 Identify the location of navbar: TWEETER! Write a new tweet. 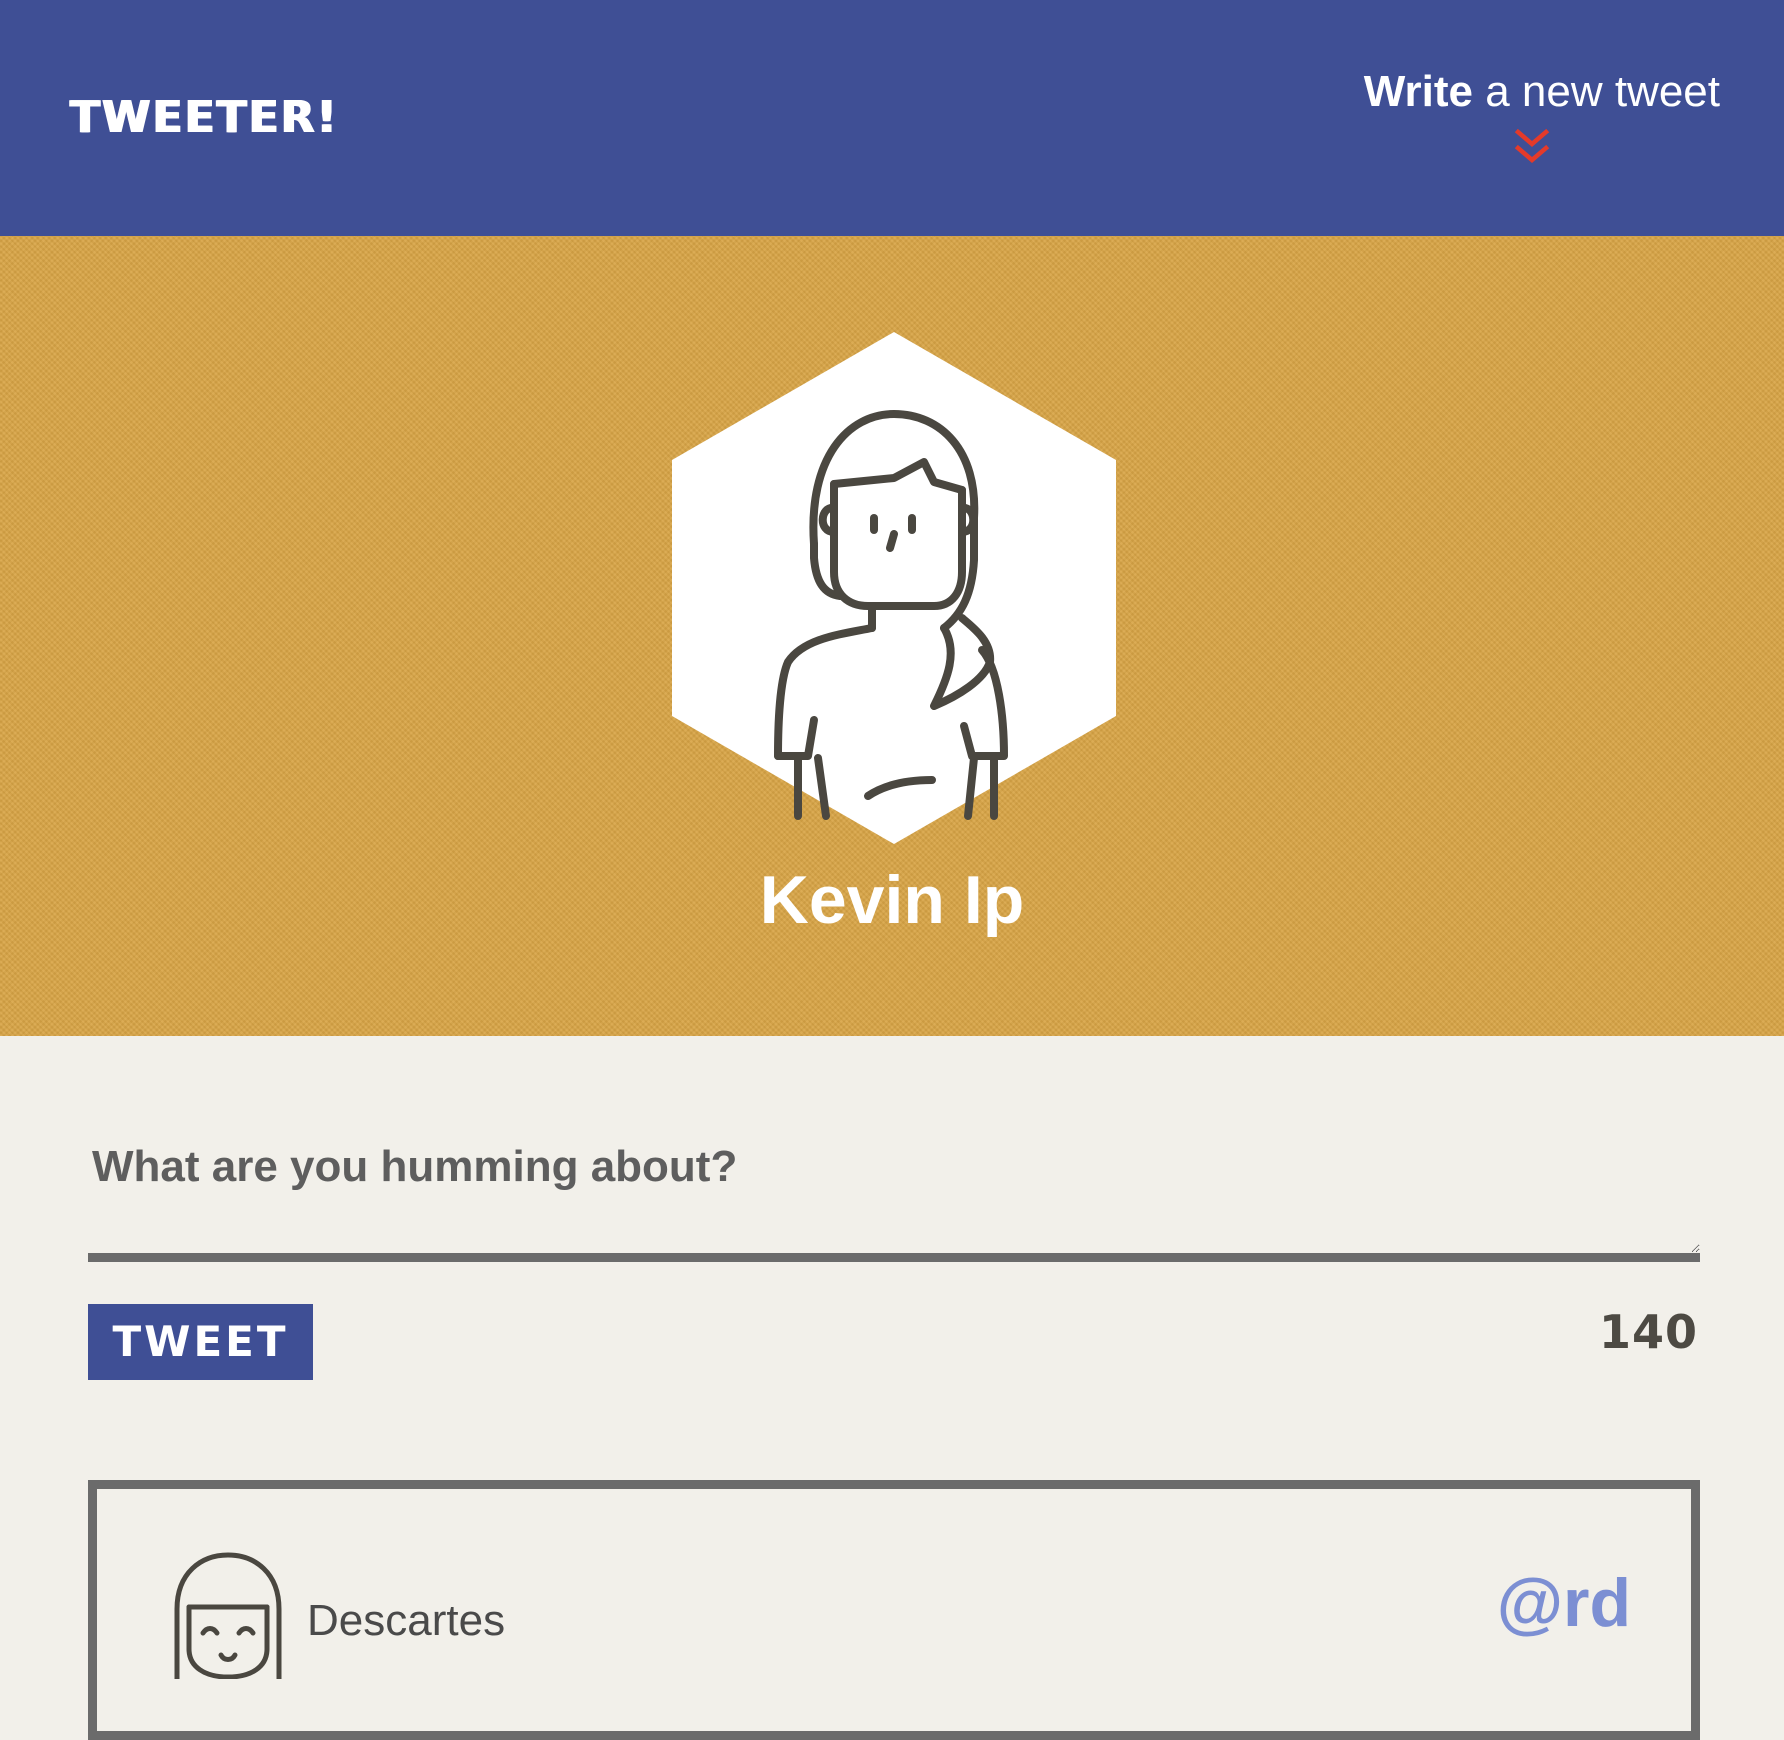
(892, 118).